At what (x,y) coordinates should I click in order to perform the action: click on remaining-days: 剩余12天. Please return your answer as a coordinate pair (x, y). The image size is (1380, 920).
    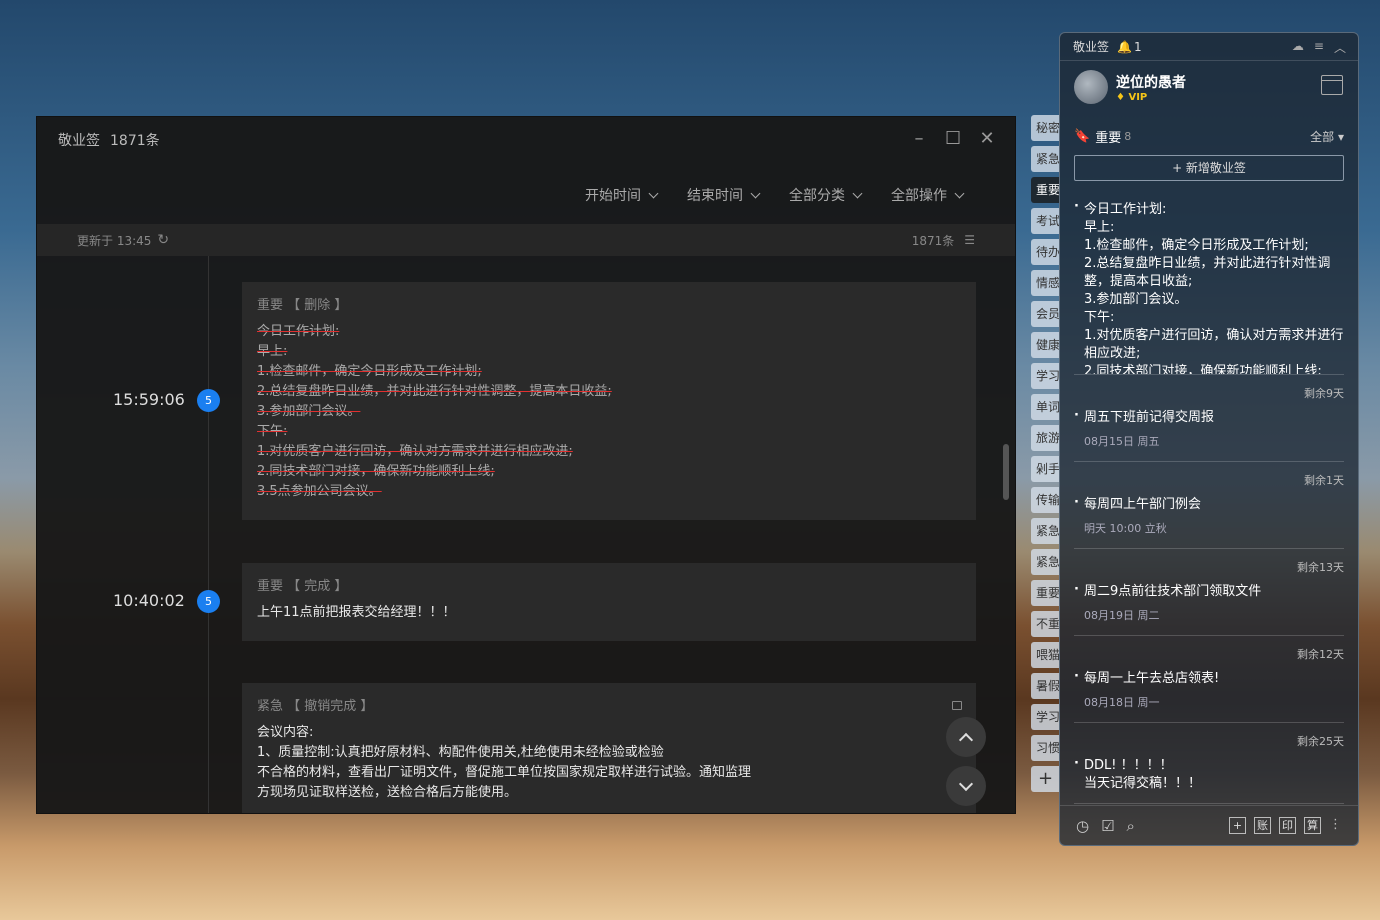
    Looking at the image, I should click on (1320, 654).